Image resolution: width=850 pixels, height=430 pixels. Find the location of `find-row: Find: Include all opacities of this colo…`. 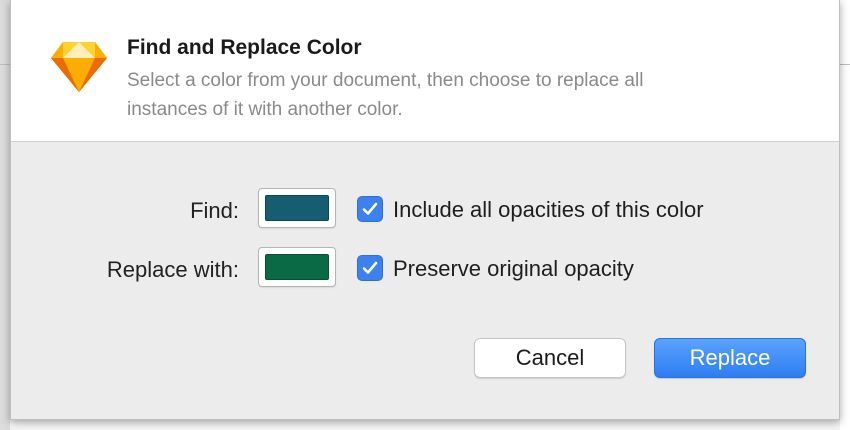

find-row: Find: Include all opacities of this colo… is located at coordinates (425, 210).